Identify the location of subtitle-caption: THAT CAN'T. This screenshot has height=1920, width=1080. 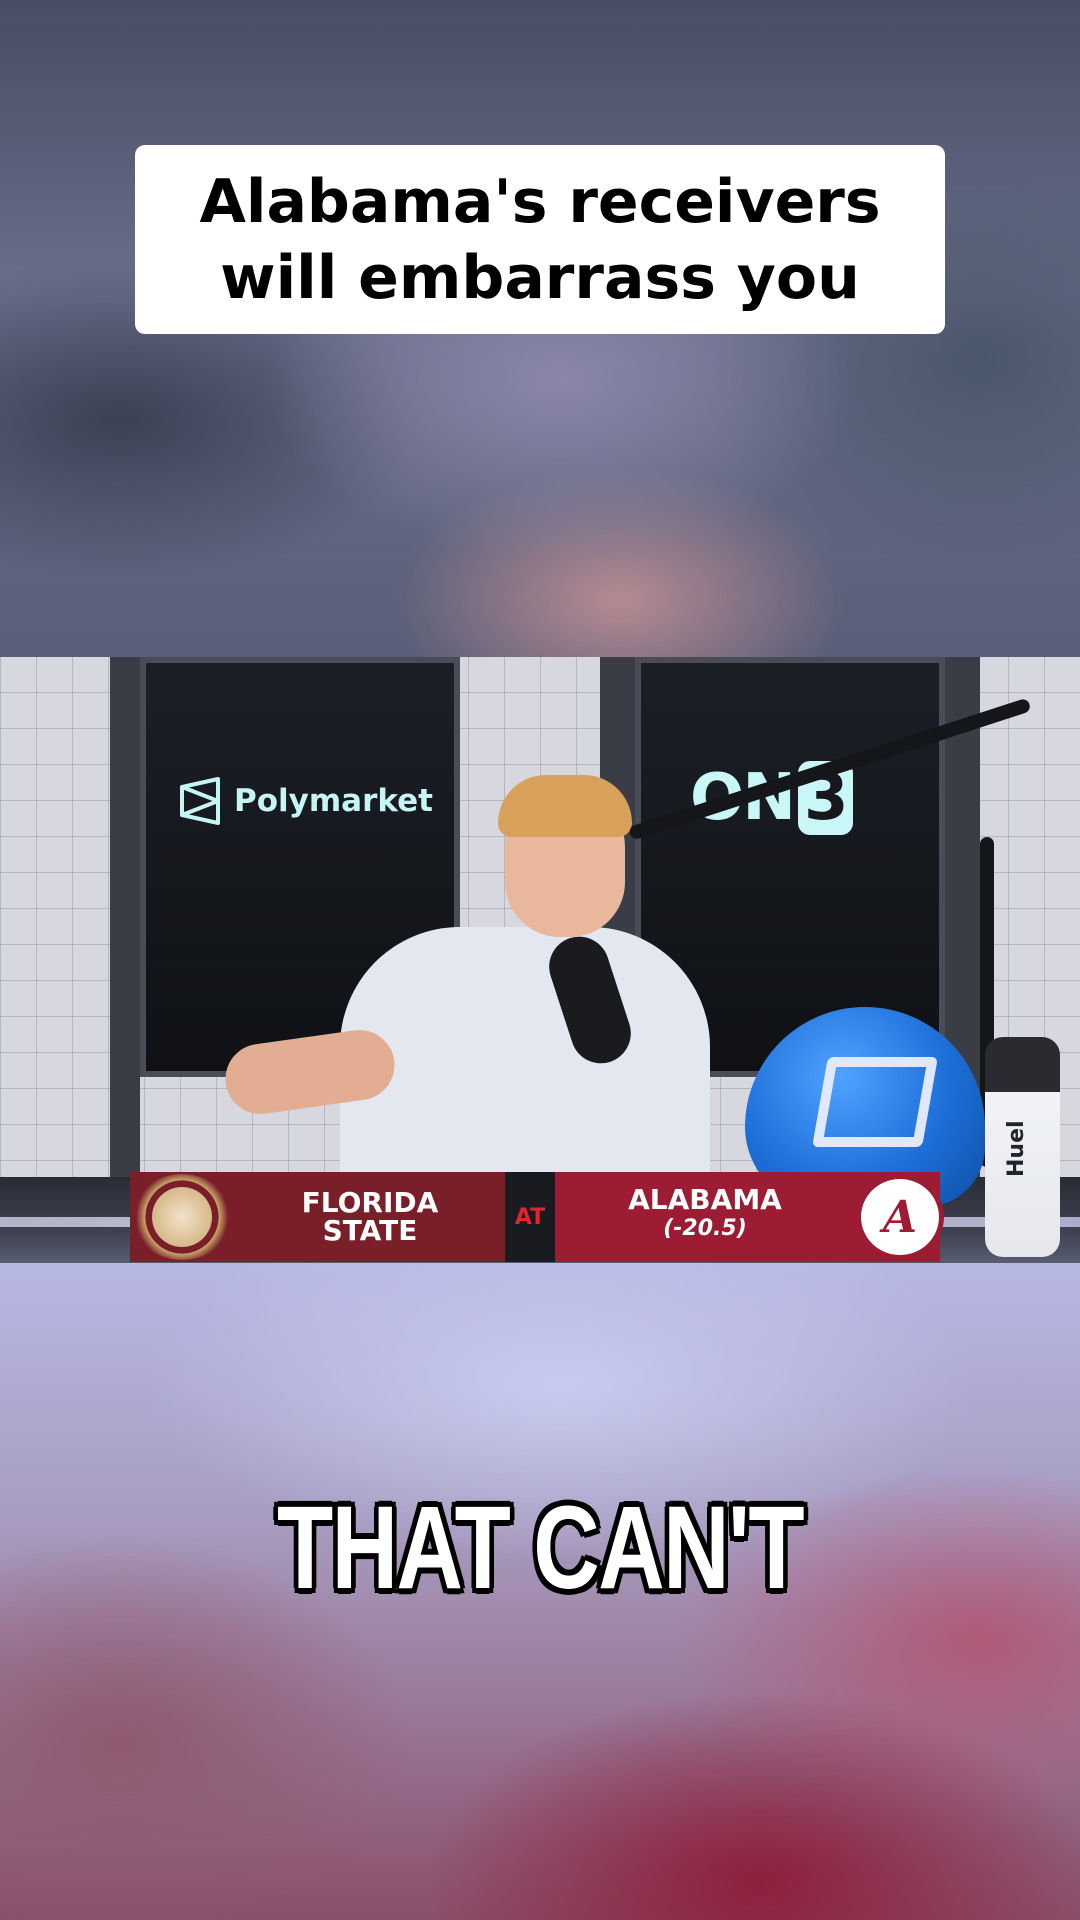
(540, 1548).